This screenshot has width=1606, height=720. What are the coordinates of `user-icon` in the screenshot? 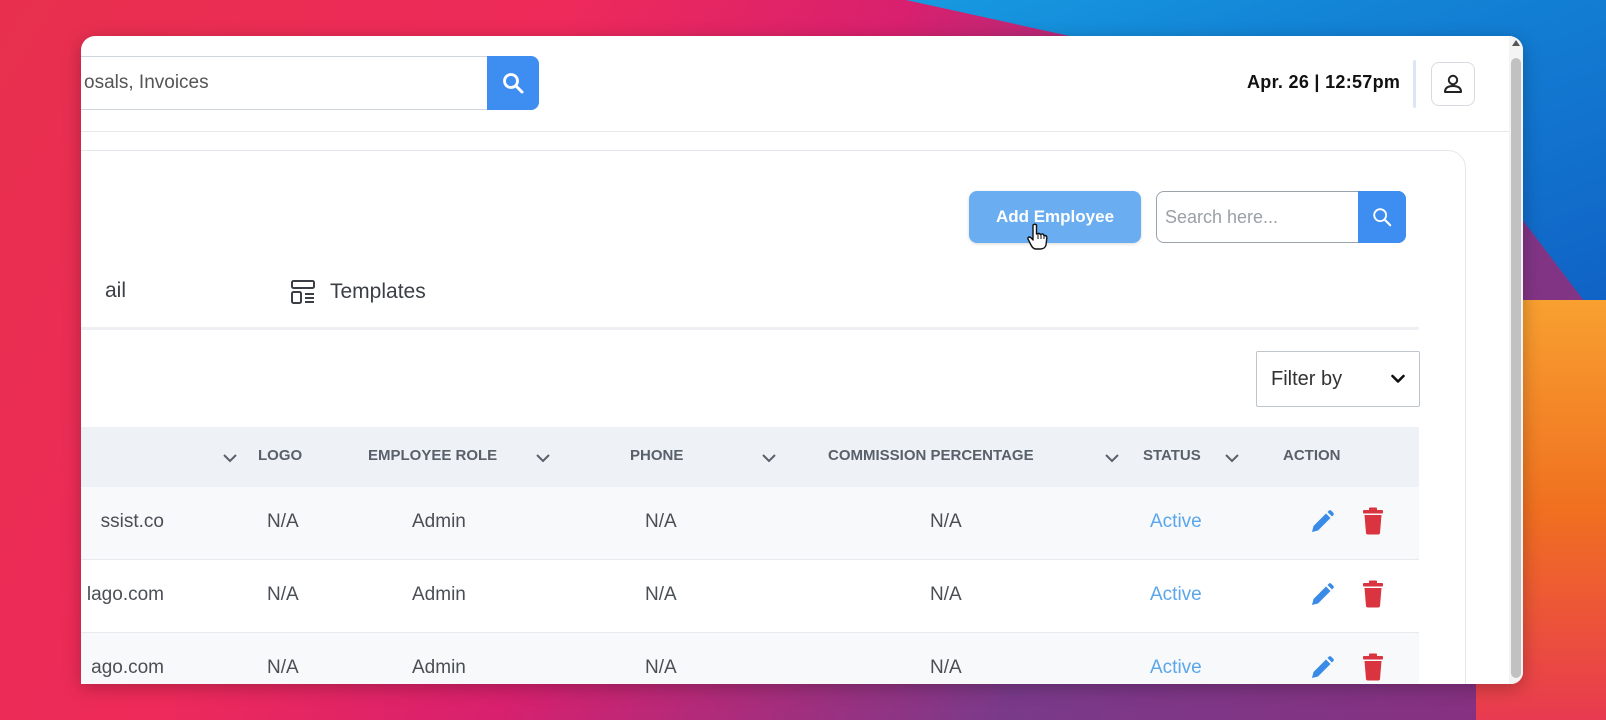 It's located at (1453, 83).